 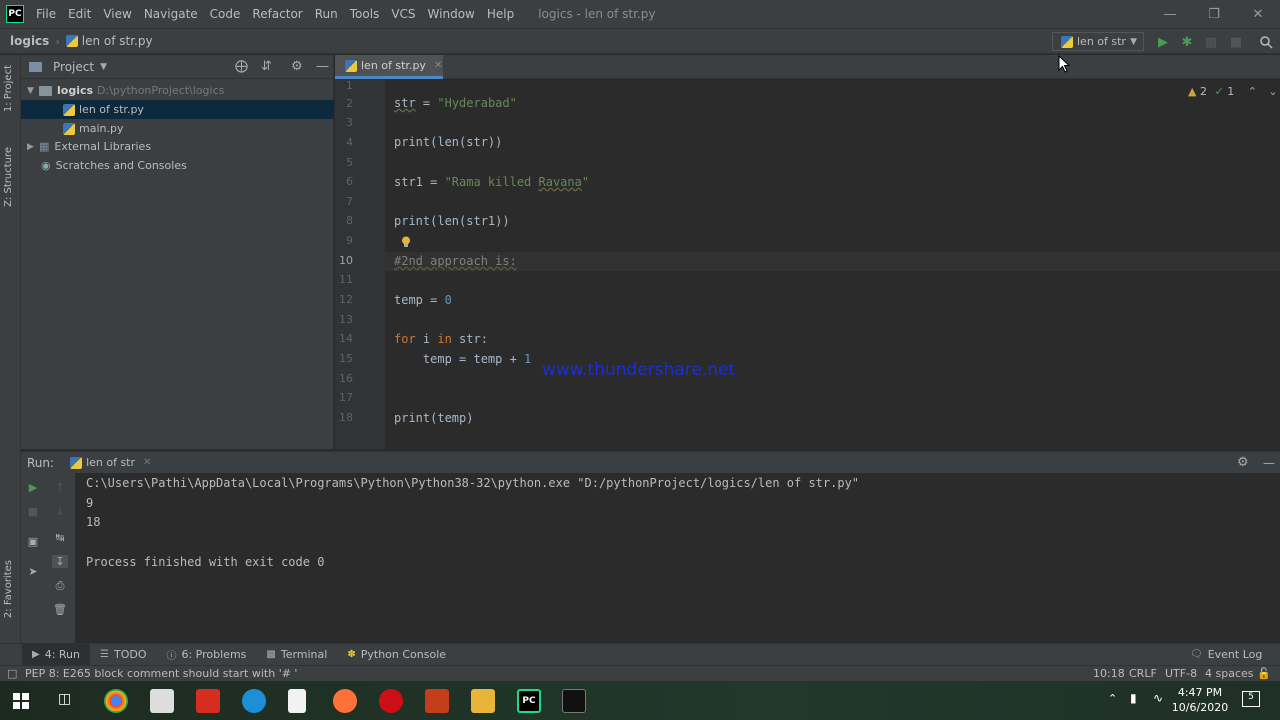 What do you see at coordinates (21, 701) in the screenshot?
I see `windows-start-icon` at bounding box center [21, 701].